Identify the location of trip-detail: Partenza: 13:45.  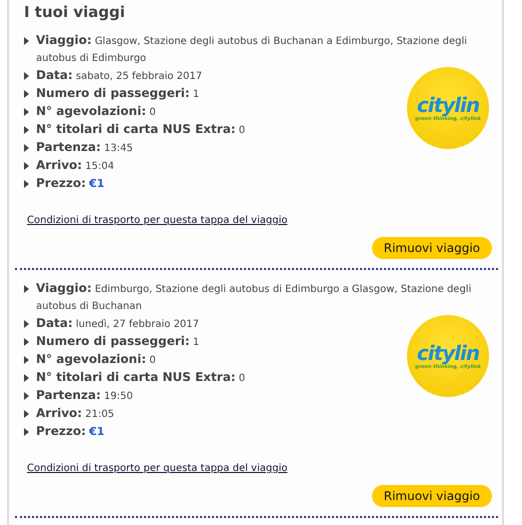
(84, 147).